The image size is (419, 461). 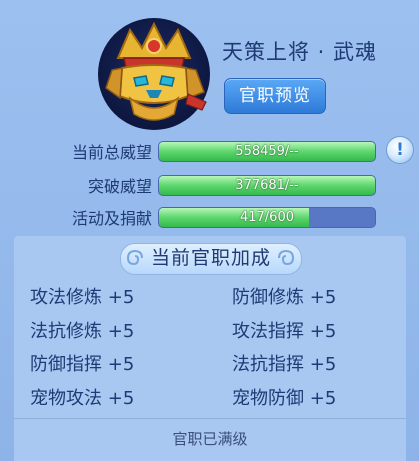 I want to click on stat-label-activity-donation: 活动及捐献, so click(x=111, y=218).